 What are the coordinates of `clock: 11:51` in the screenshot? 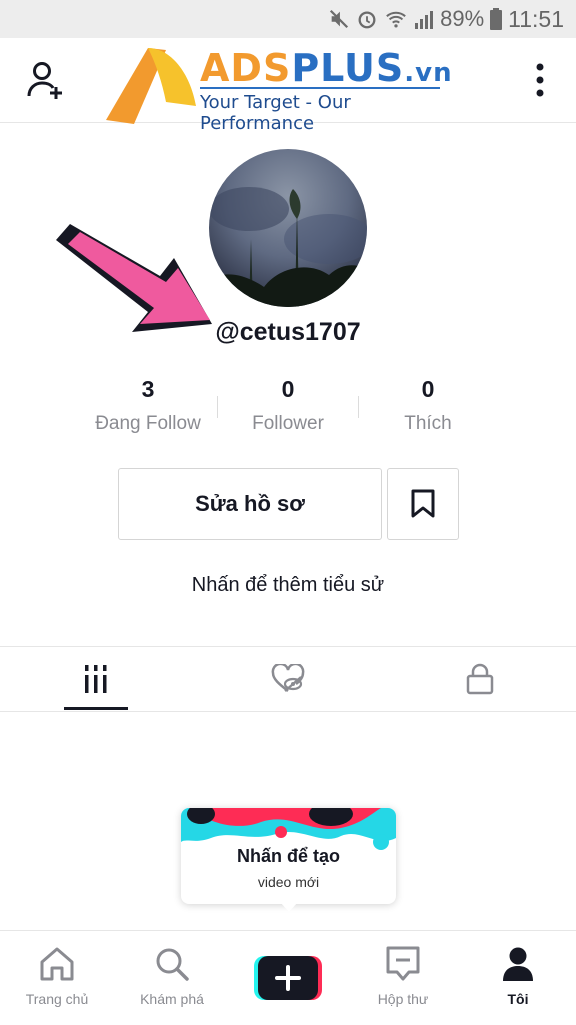 It's located at (536, 18).